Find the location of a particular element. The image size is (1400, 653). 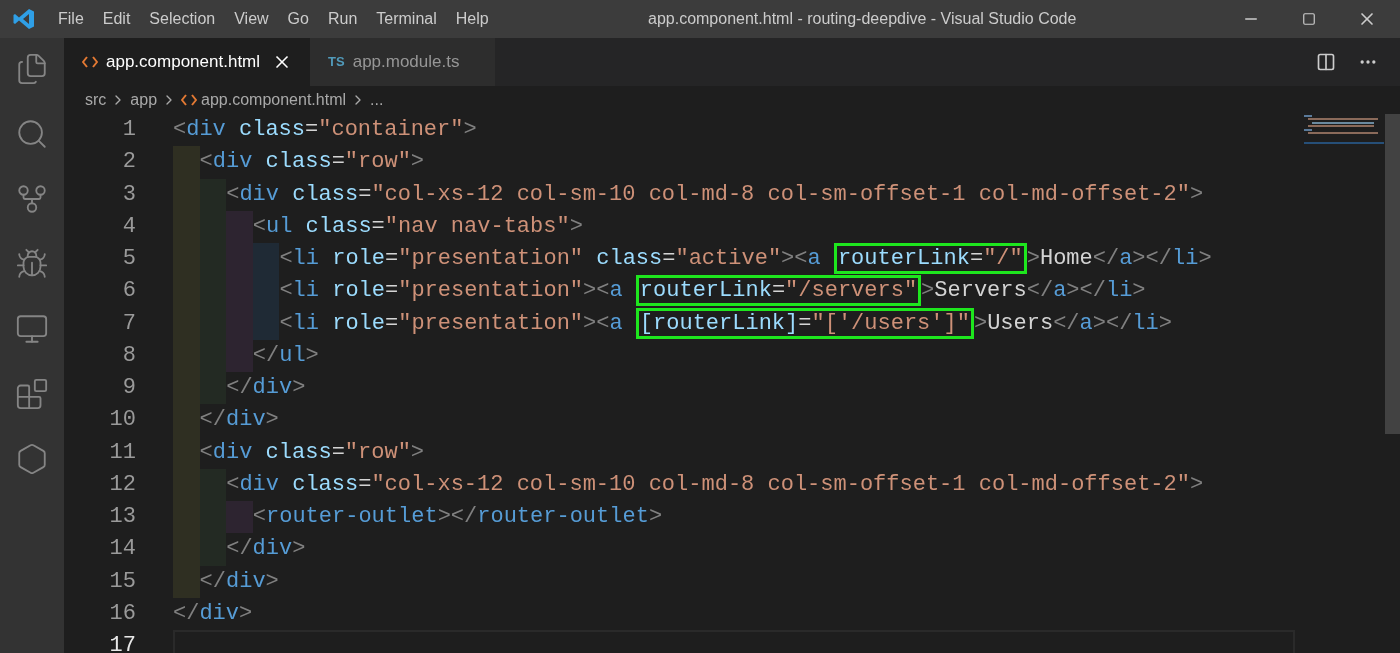

search-icon is located at coordinates (32, 134).